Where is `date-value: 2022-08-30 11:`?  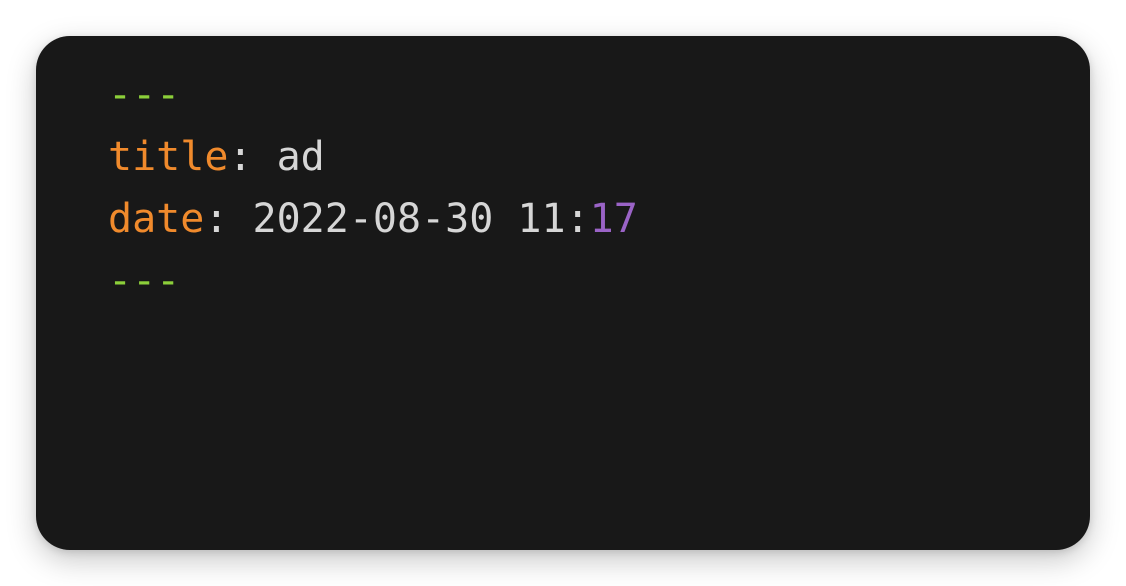
date-value: 2022-08-30 11: is located at coordinates (409, 219).